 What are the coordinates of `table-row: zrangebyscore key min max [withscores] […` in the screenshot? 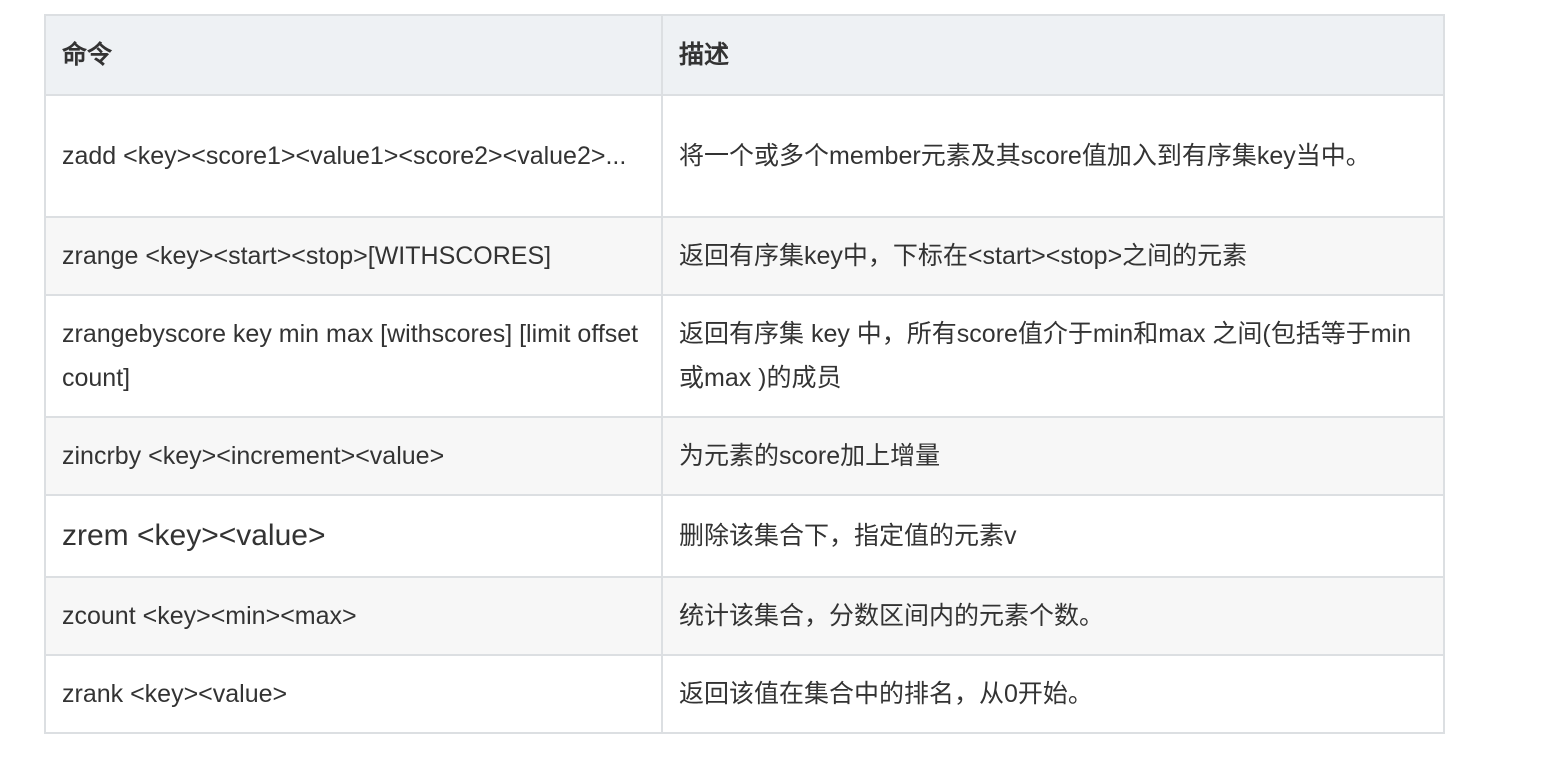 It's located at (744, 356).